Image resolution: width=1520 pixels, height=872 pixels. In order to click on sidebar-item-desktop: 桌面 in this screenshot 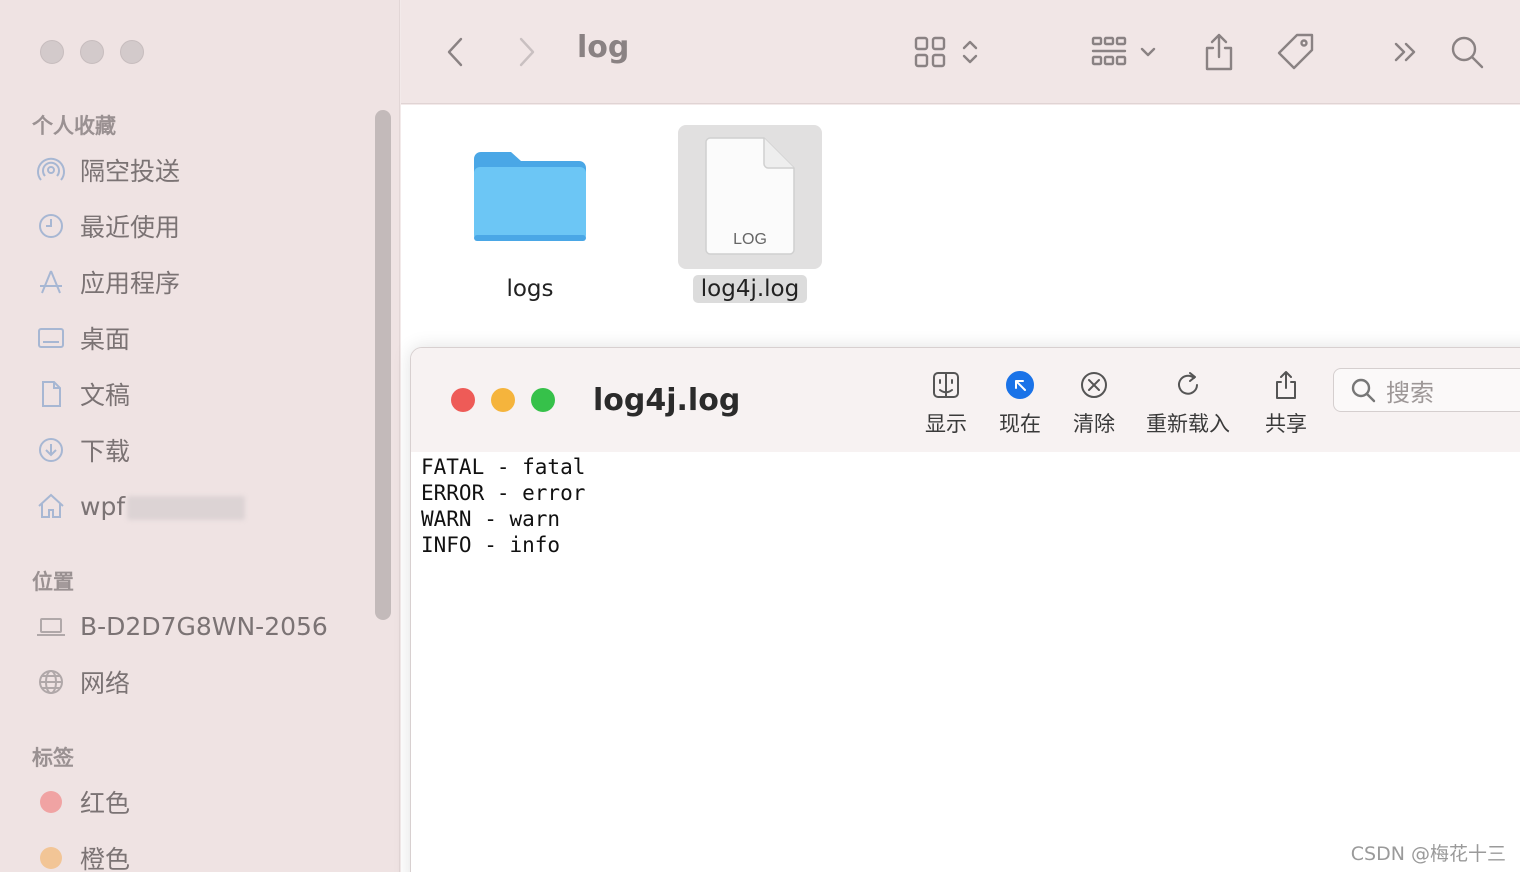, I will do `click(83, 338)`.